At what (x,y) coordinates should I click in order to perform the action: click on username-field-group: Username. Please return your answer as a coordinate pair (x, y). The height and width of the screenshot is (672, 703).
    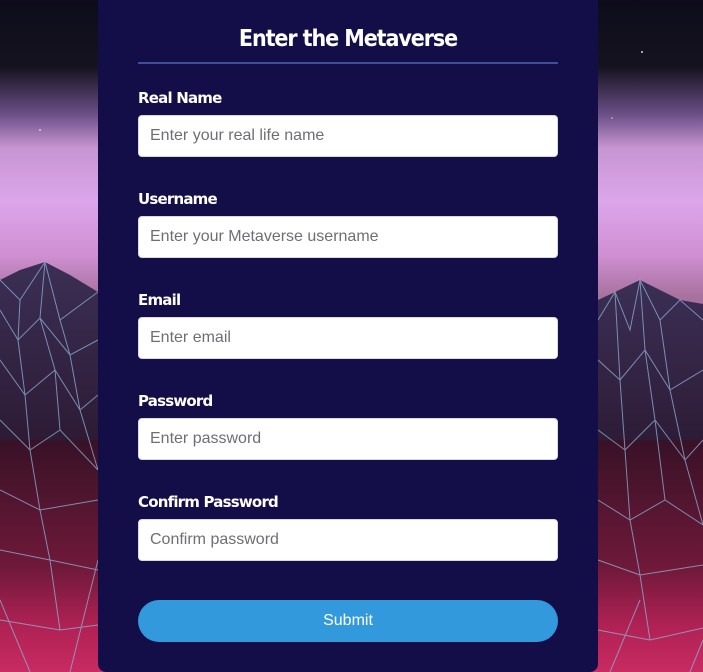
    Looking at the image, I should click on (348, 223).